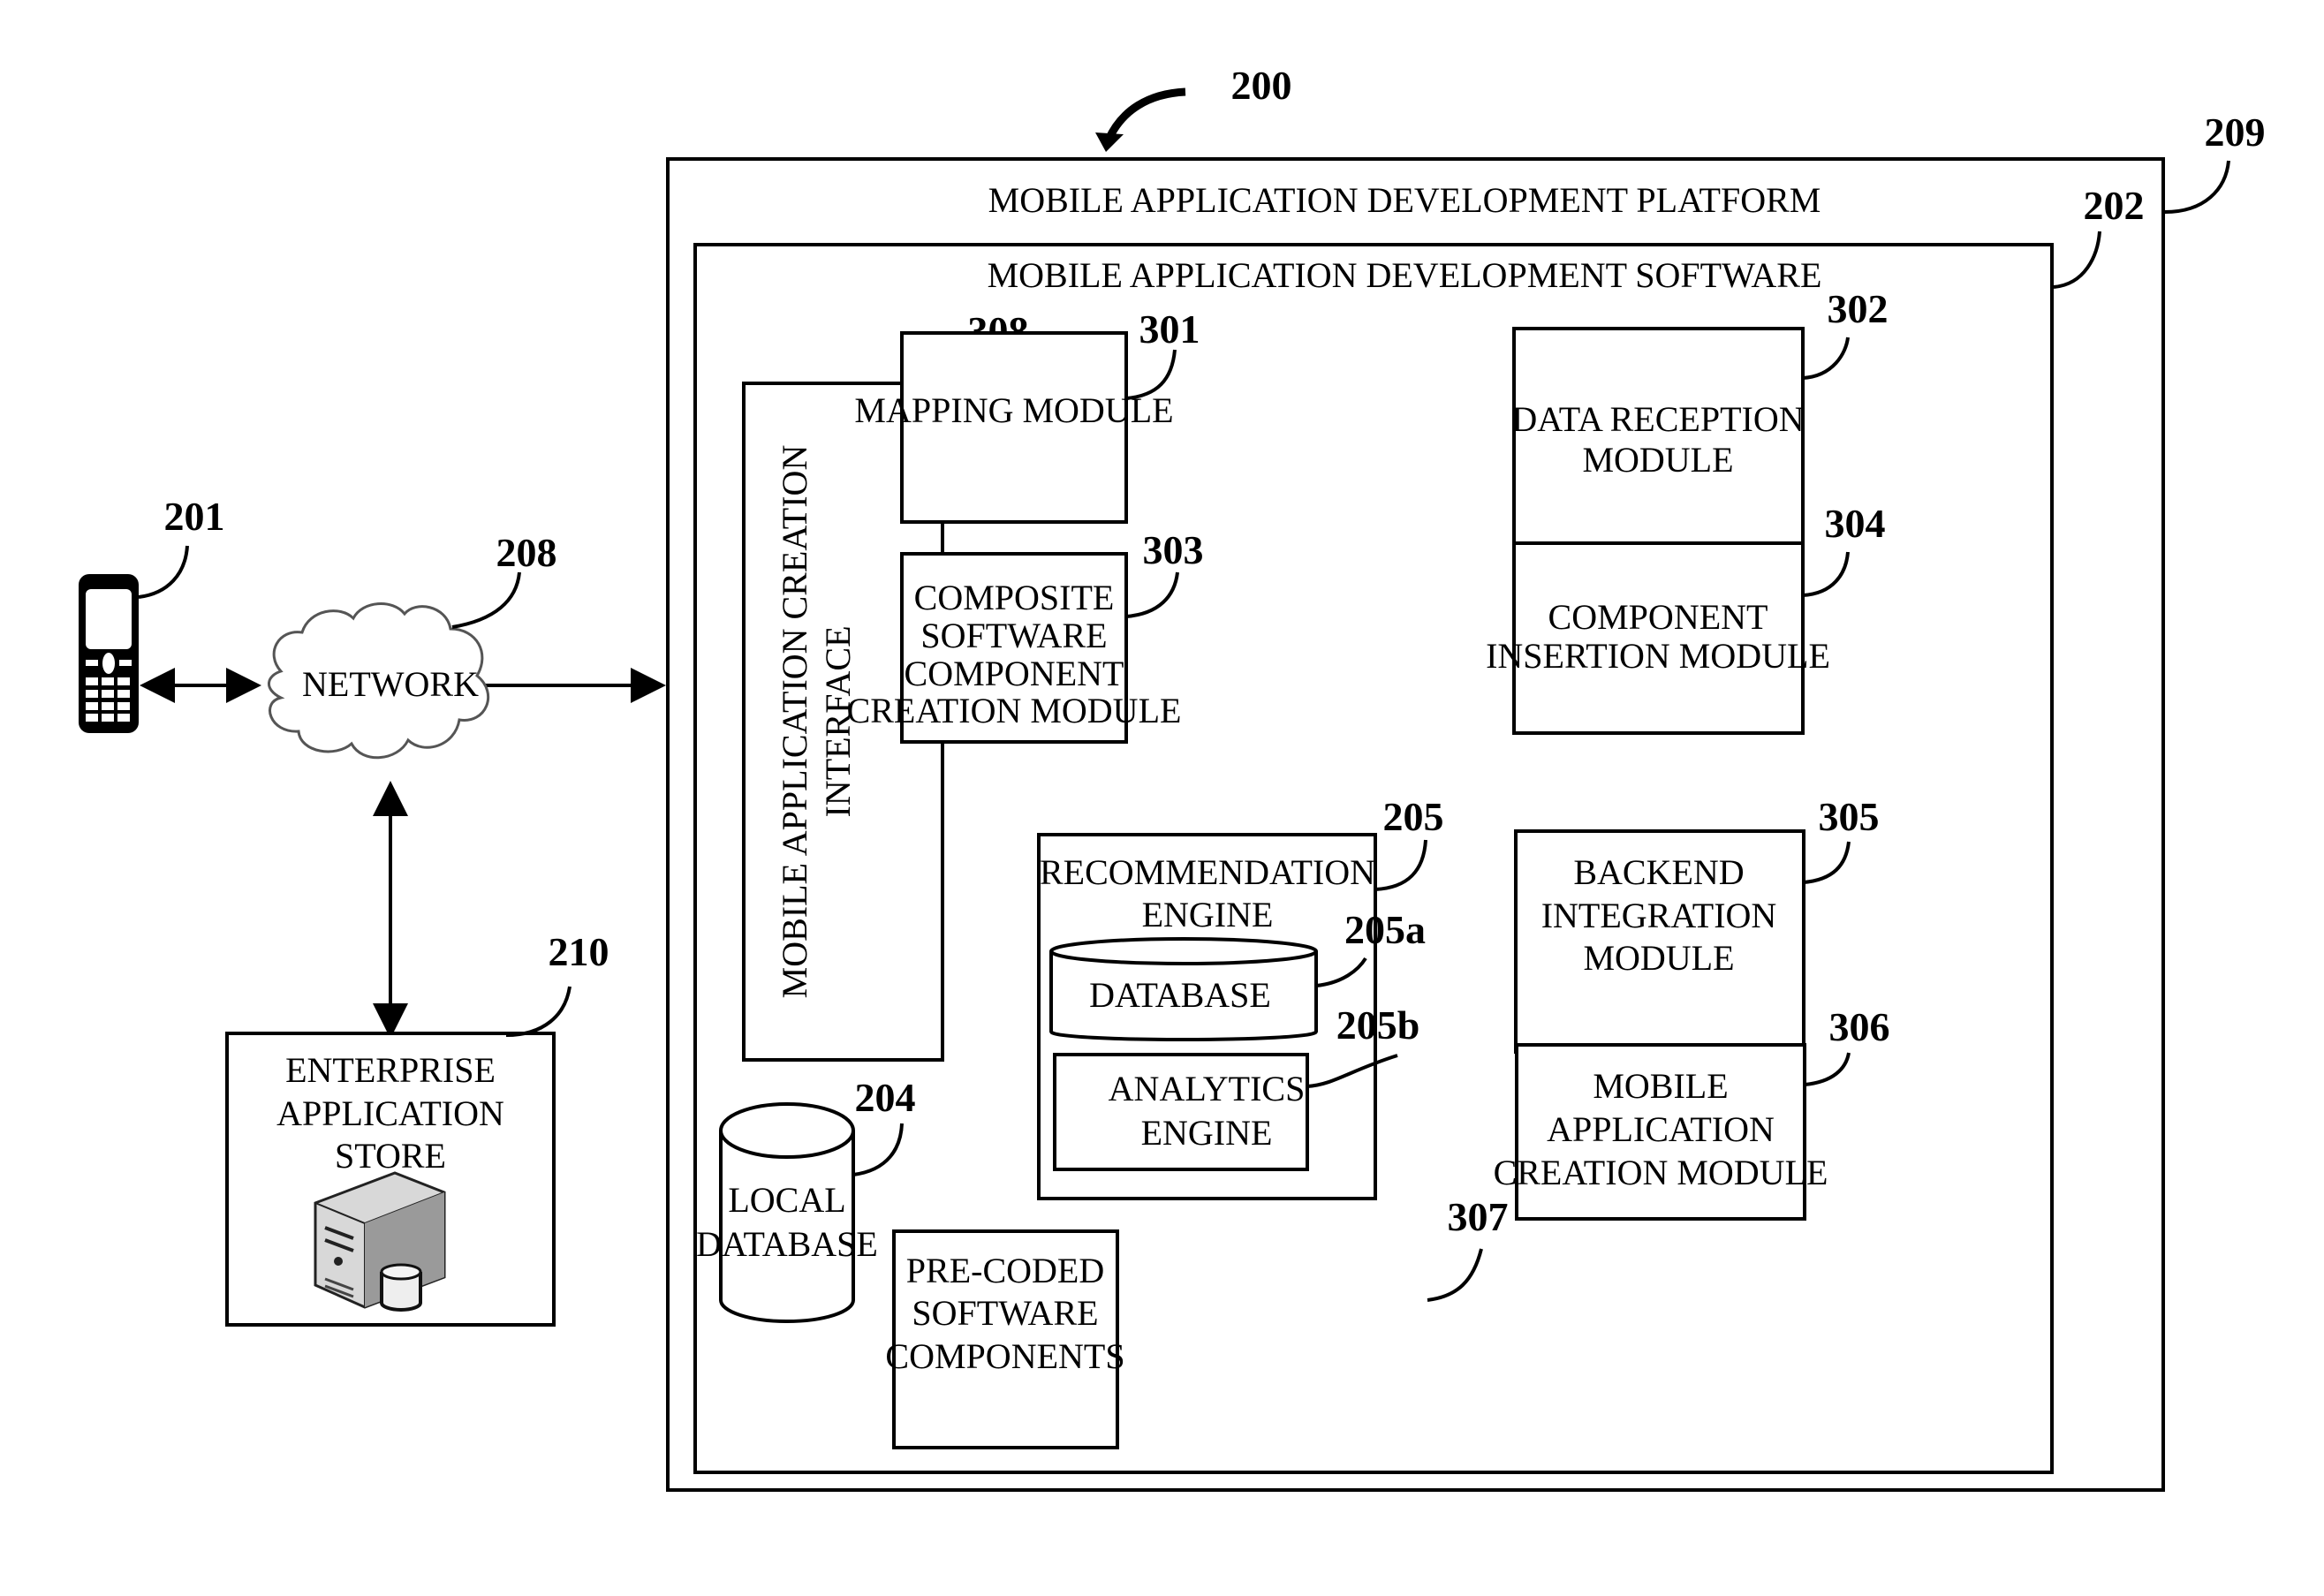  What do you see at coordinates (1014, 710) in the screenshot?
I see `composite-line-4: CREATION MODULE` at bounding box center [1014, 710].